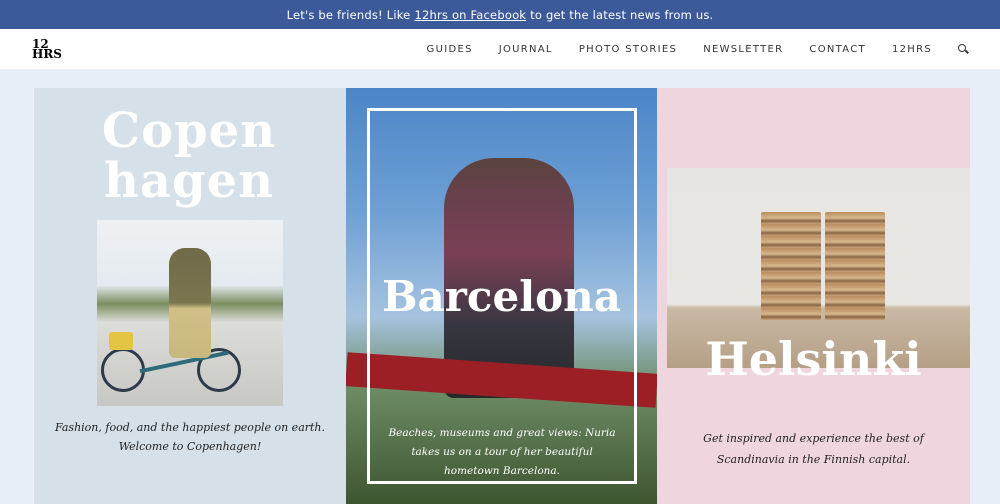 The image size is (1000, 504). I want to click on copenhagen-title-line-2: hagen, so click(189, 181).